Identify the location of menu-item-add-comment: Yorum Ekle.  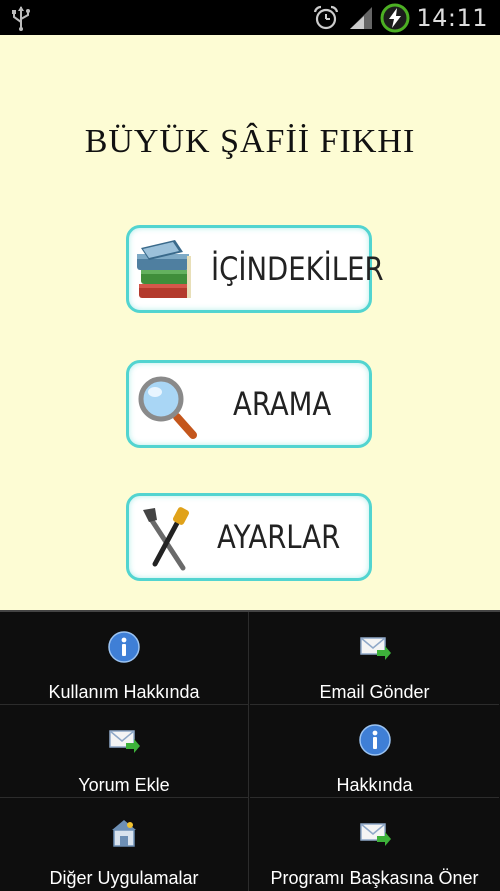
(124, 751).